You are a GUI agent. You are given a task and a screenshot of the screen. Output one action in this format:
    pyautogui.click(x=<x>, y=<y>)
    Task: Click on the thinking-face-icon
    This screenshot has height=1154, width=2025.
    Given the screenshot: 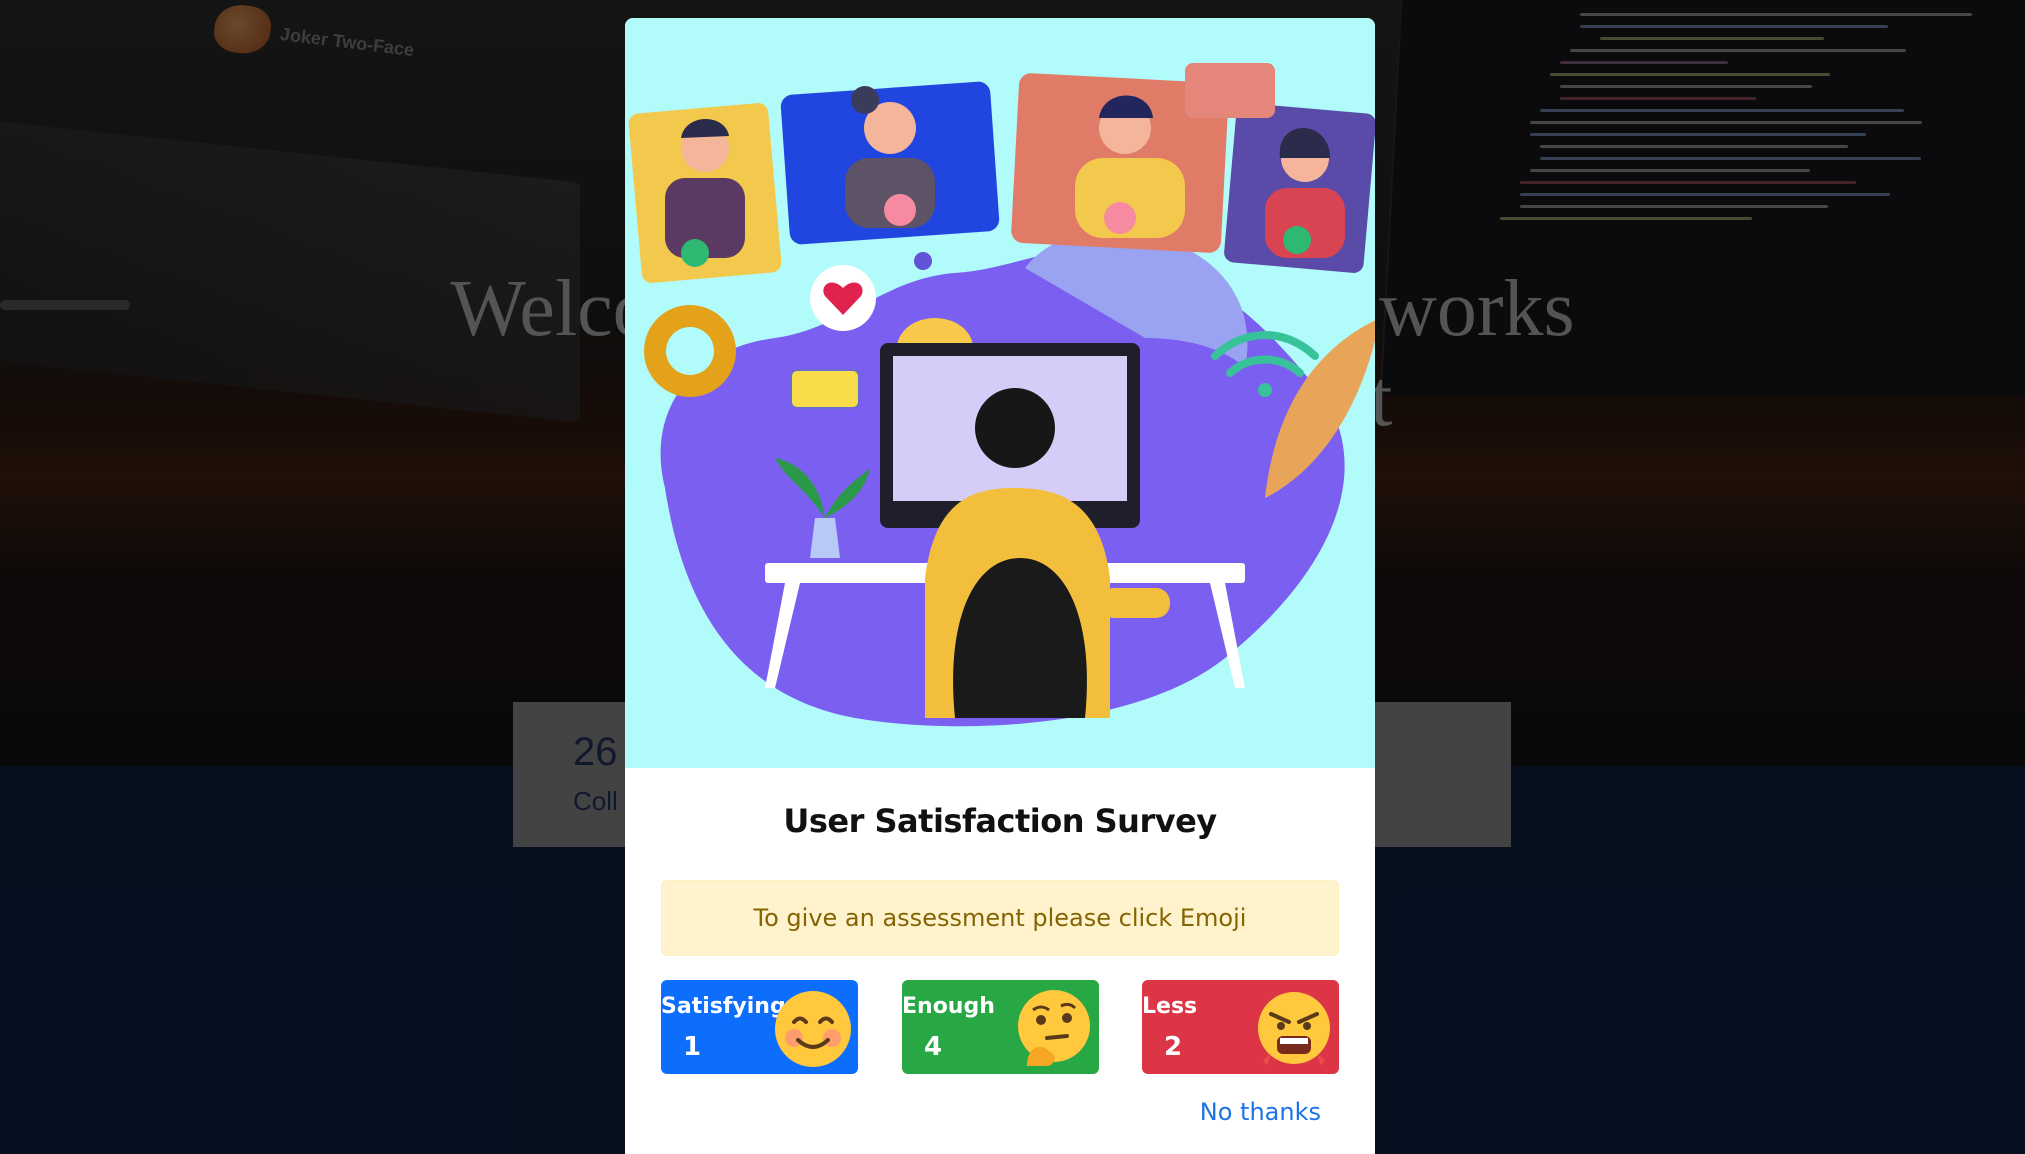 What is the action you would take?
    pyautogui.click(x=1054, y=1028)
    